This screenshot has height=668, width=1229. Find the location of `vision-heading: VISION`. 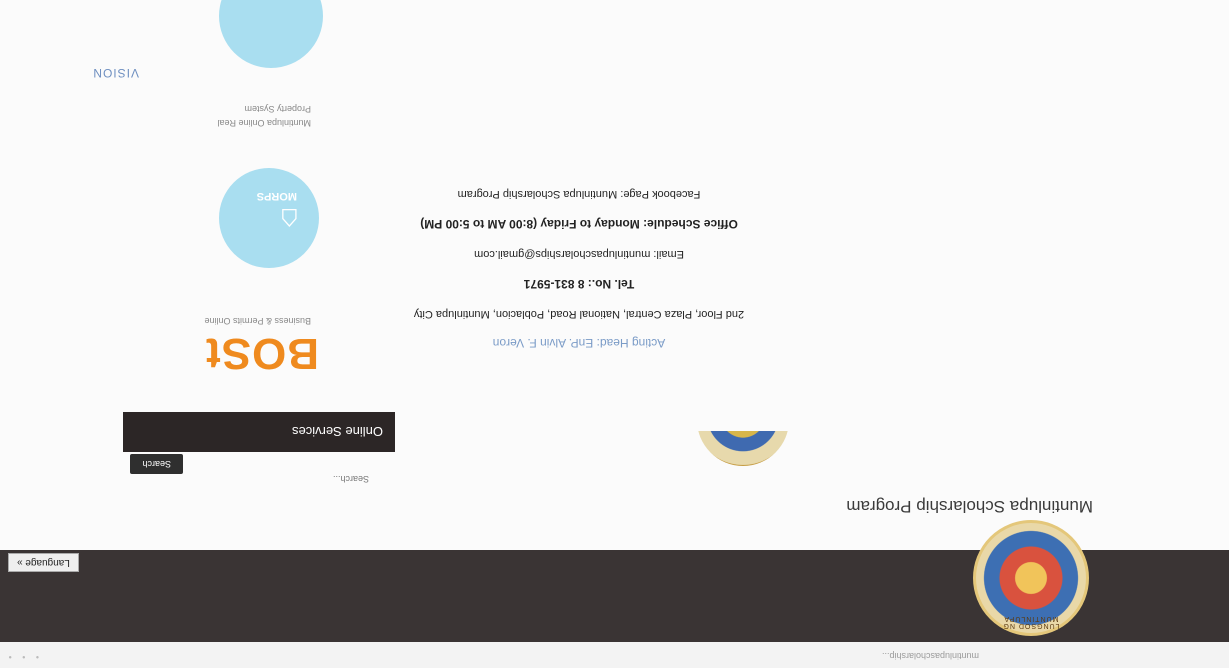

vision-heading: VISION is located at coordinates (115, 73).